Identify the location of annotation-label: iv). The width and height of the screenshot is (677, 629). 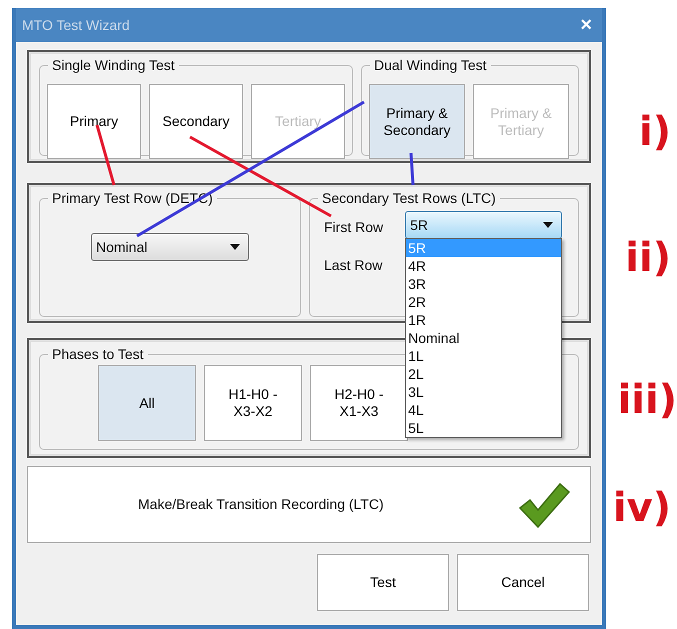
(641, 508).